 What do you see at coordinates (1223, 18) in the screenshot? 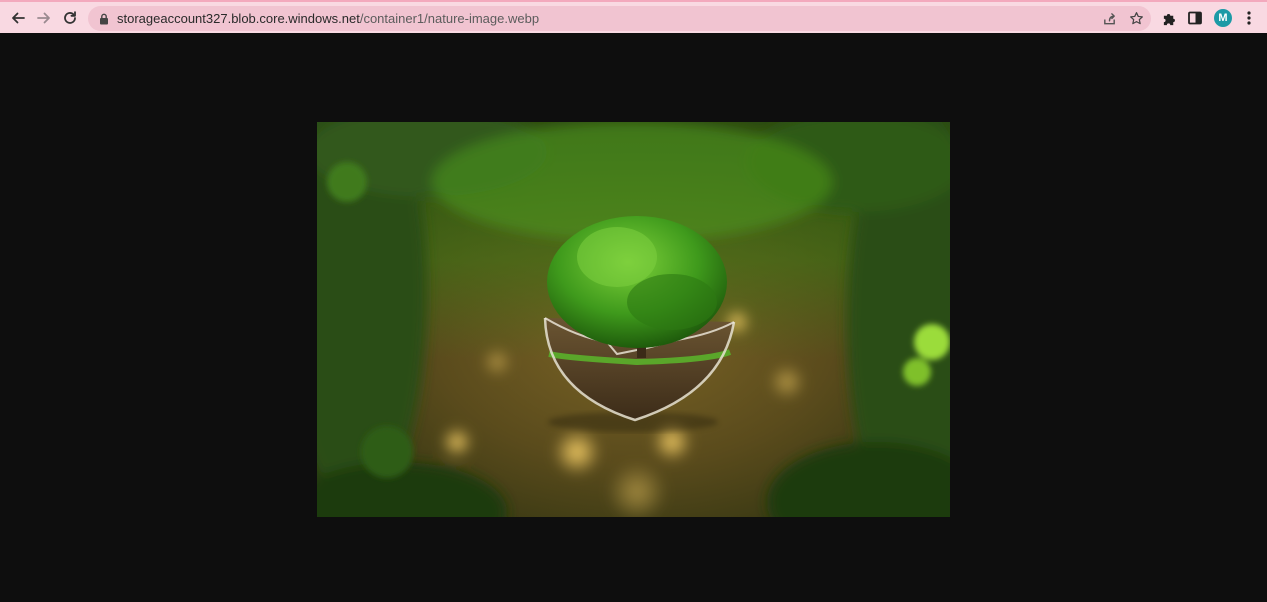
I see `profile-avatar: M` at bounding box center [1223, 18].